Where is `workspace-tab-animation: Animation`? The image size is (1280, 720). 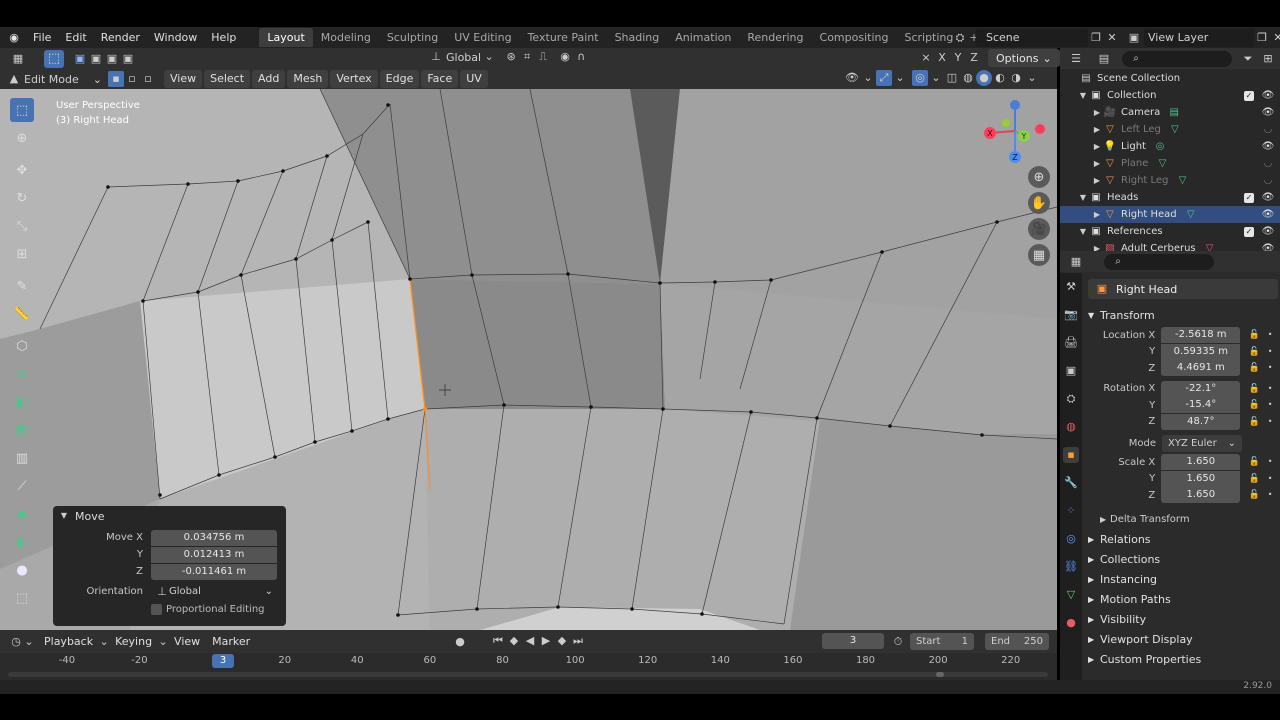
workspace-tab-animation: Animation is located at coordinates (703, 37).